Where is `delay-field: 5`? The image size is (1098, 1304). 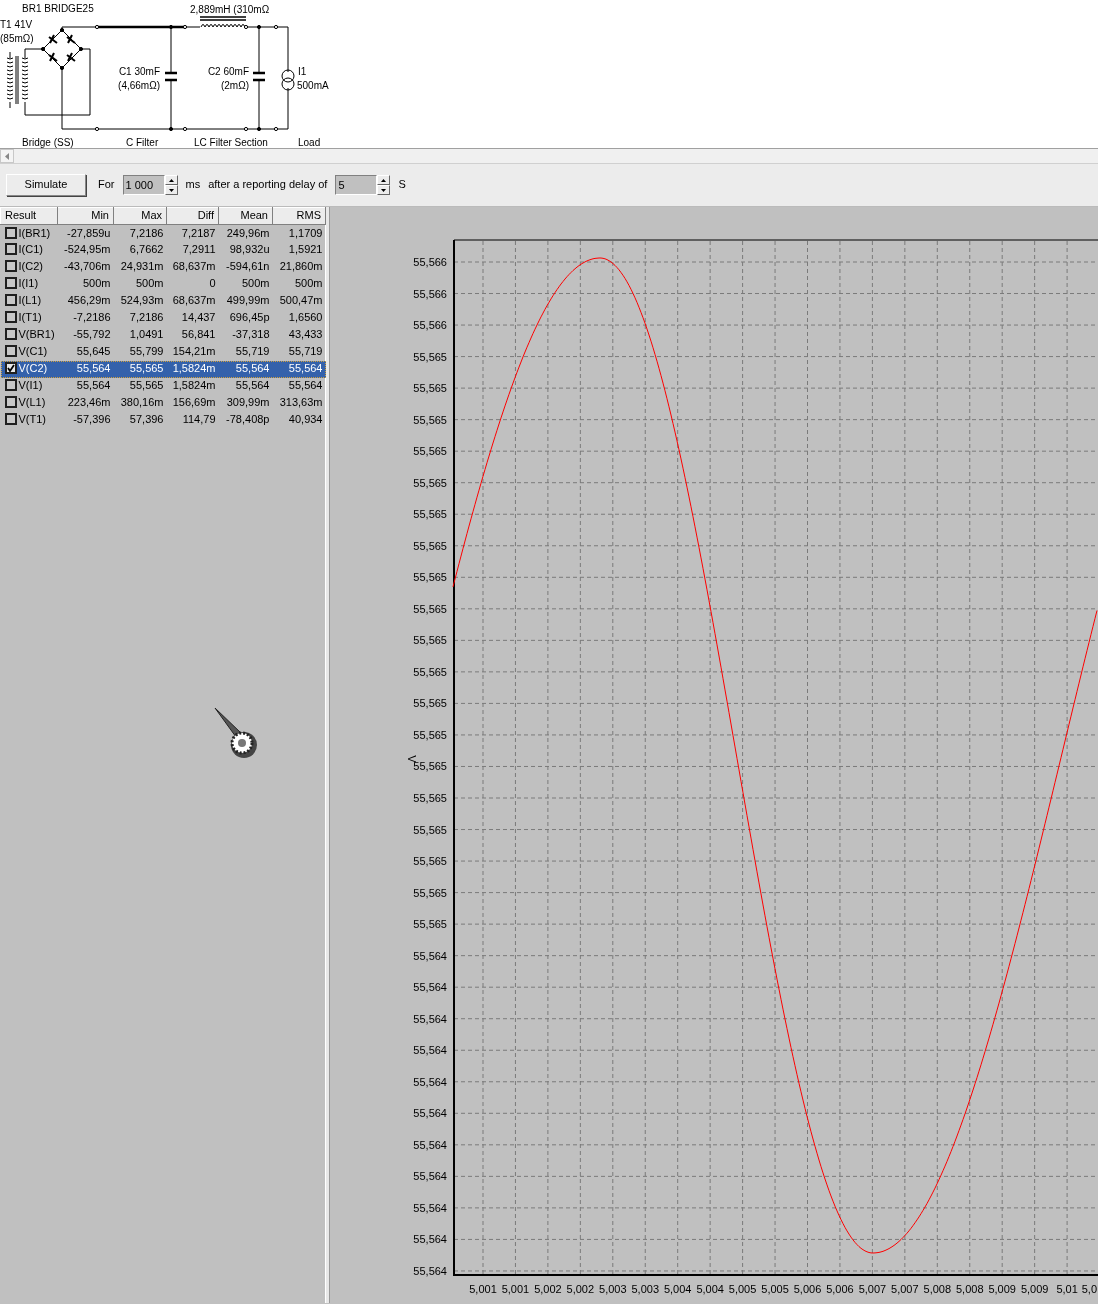 delay-field: 5 is located at coordinates (356, 185).